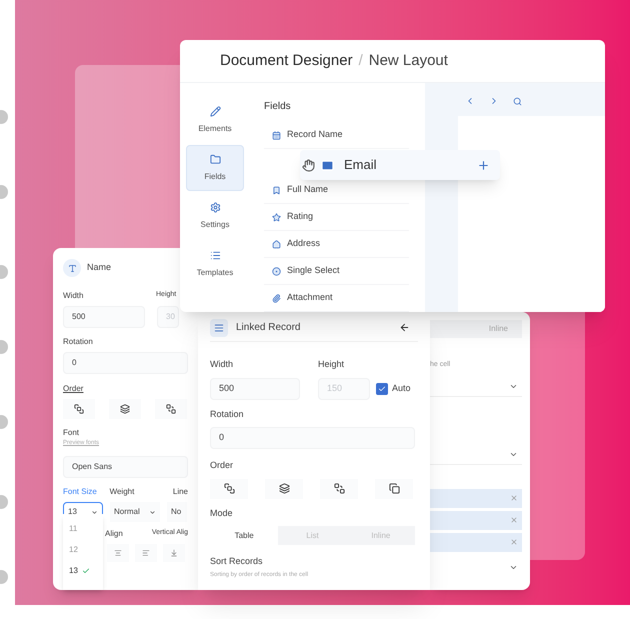 The height and width of the screenshot is (619, 630). What do you see at coordinates (336, 217) in the screenshot?
I see `field-item: Rating` at bounding box center [336, 217].